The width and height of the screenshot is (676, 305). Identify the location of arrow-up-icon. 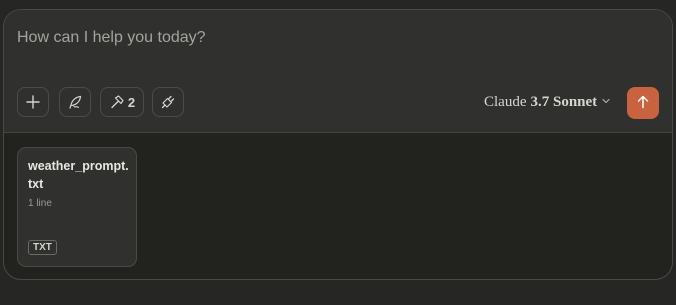
(643, 103).